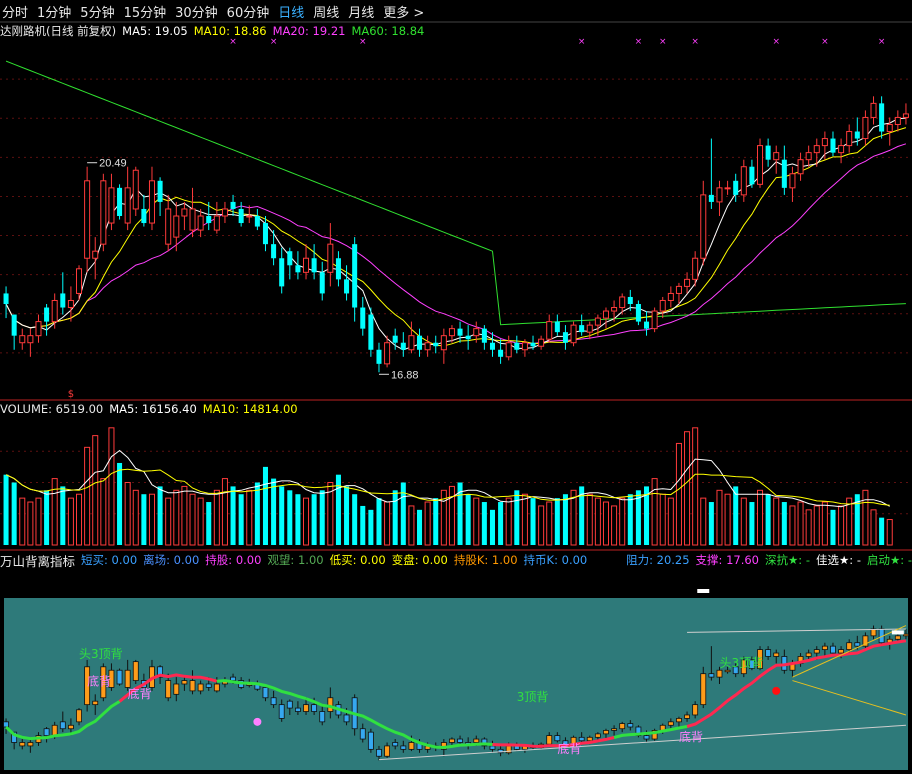 This screenshot has width=912, height=774. What do you see at coordinates (691, 736) in the screenshot?
I see `divergence-annotation: 底背` at bounding box center [691, 736].